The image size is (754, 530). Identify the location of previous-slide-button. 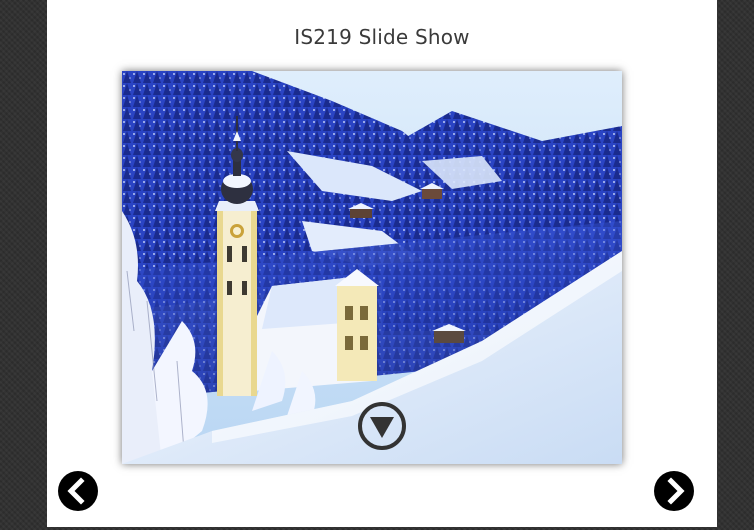
(78, 491).